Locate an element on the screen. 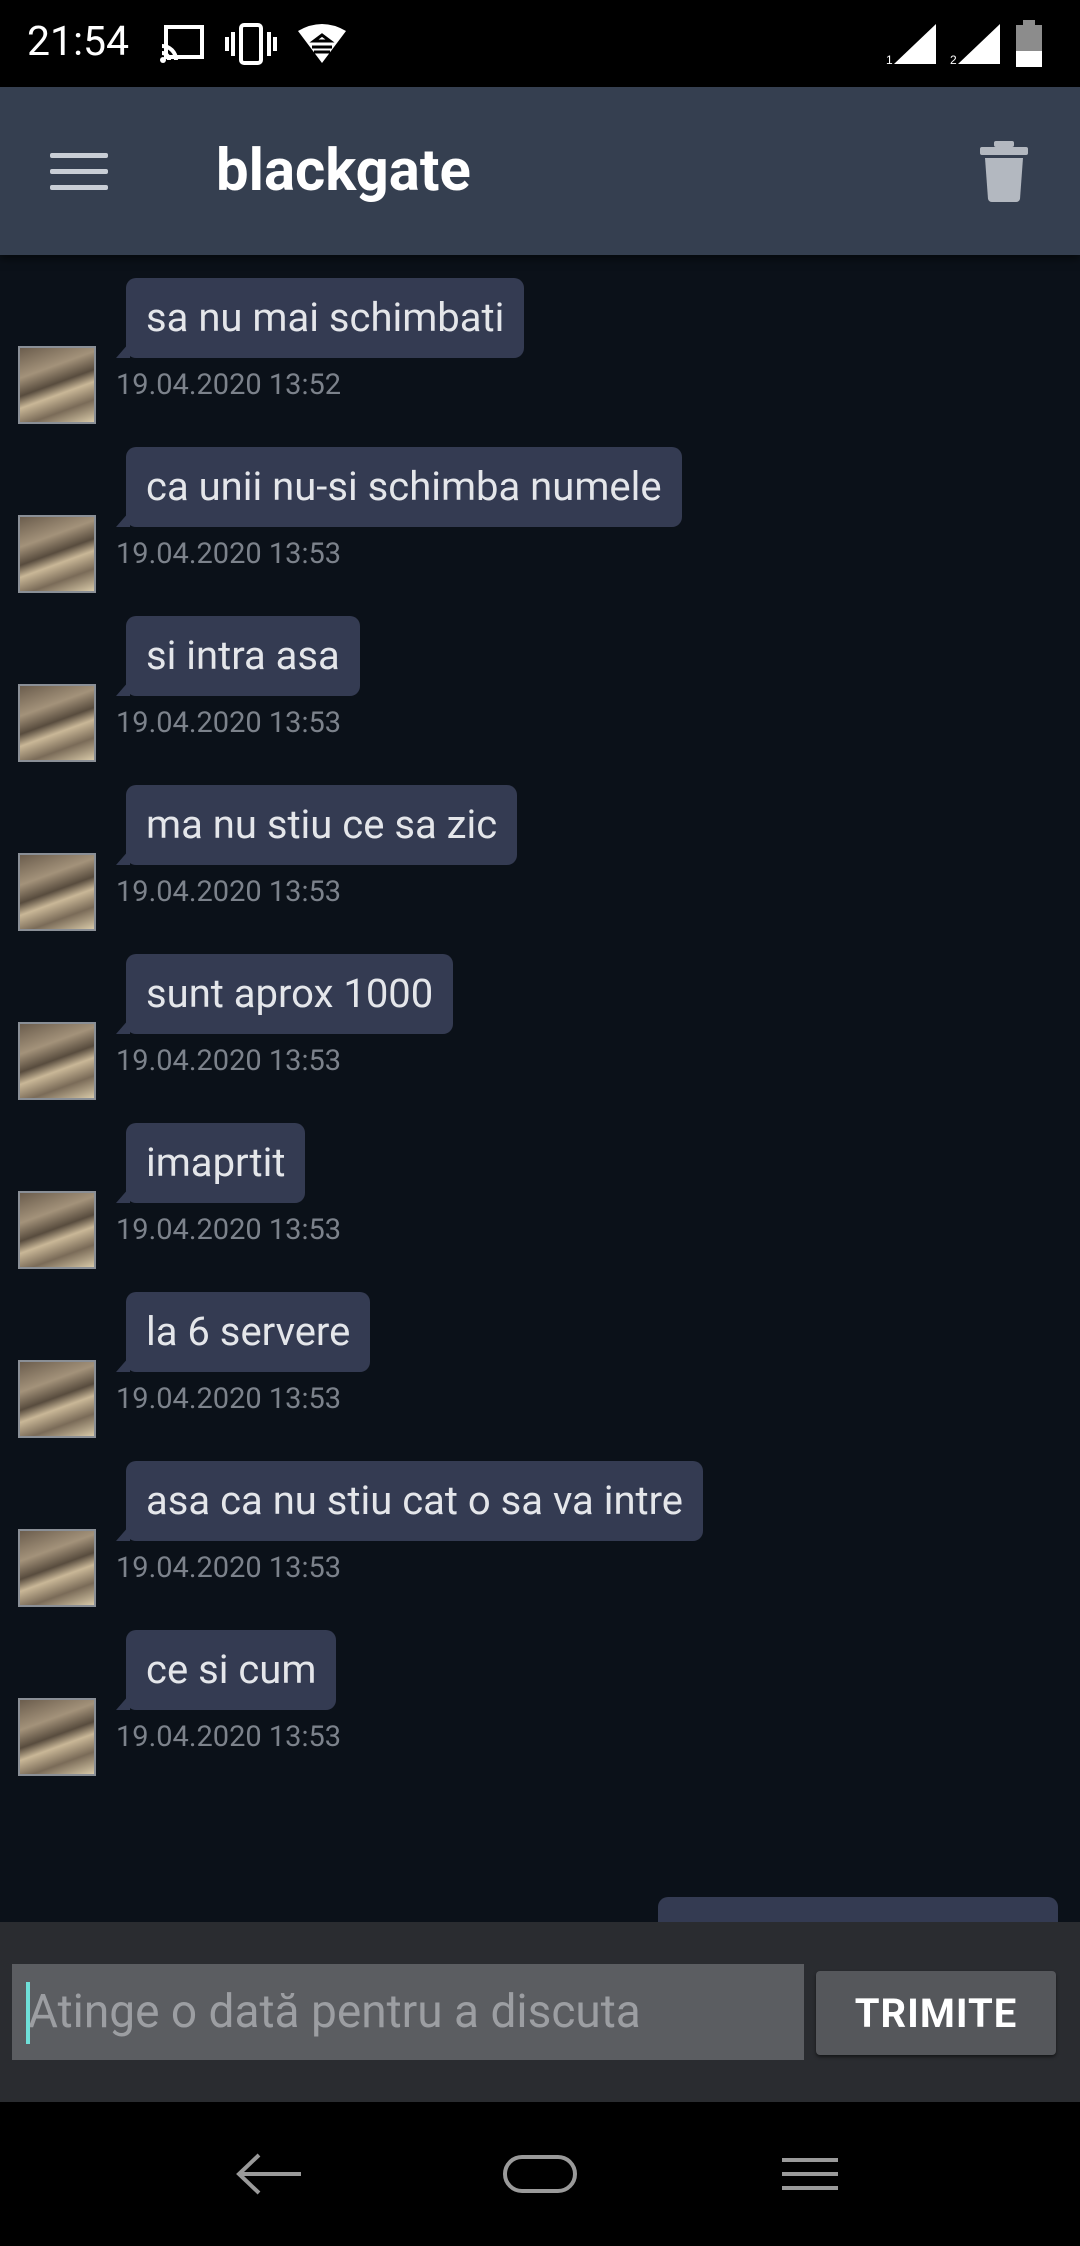 Image resolution: width=1080 pixels, height=2246 pixels. message-input is located at coordinates (408, 2012).